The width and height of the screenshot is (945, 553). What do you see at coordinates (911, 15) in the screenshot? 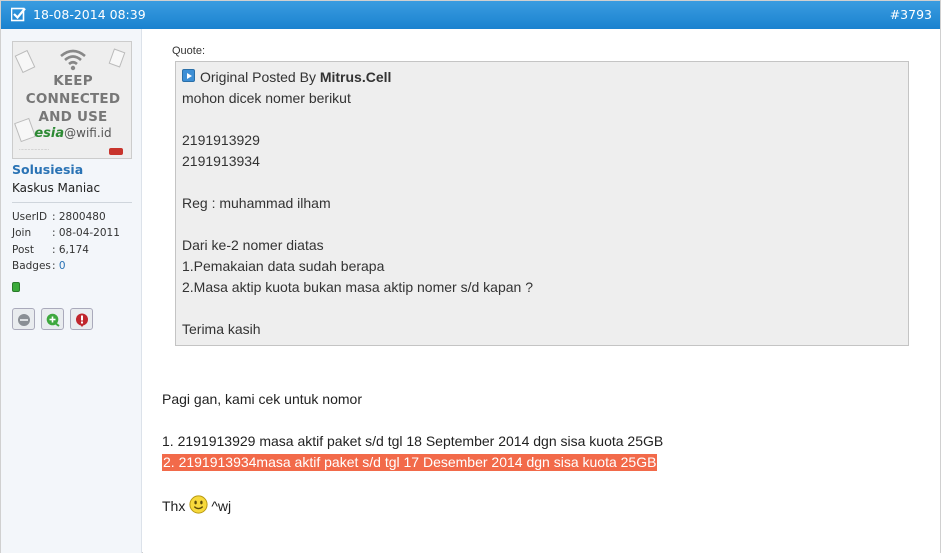
I see `post-number-link: #3793` at bounding box center [911, 15].